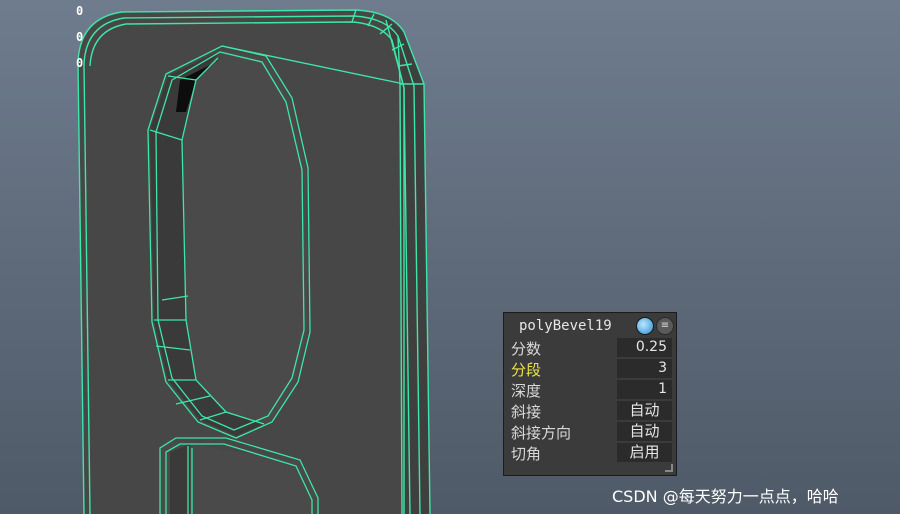 The width and height of the screenshot is (900, 514). I want to click on mesh-hole-bottom-wall, so click(180, 479).